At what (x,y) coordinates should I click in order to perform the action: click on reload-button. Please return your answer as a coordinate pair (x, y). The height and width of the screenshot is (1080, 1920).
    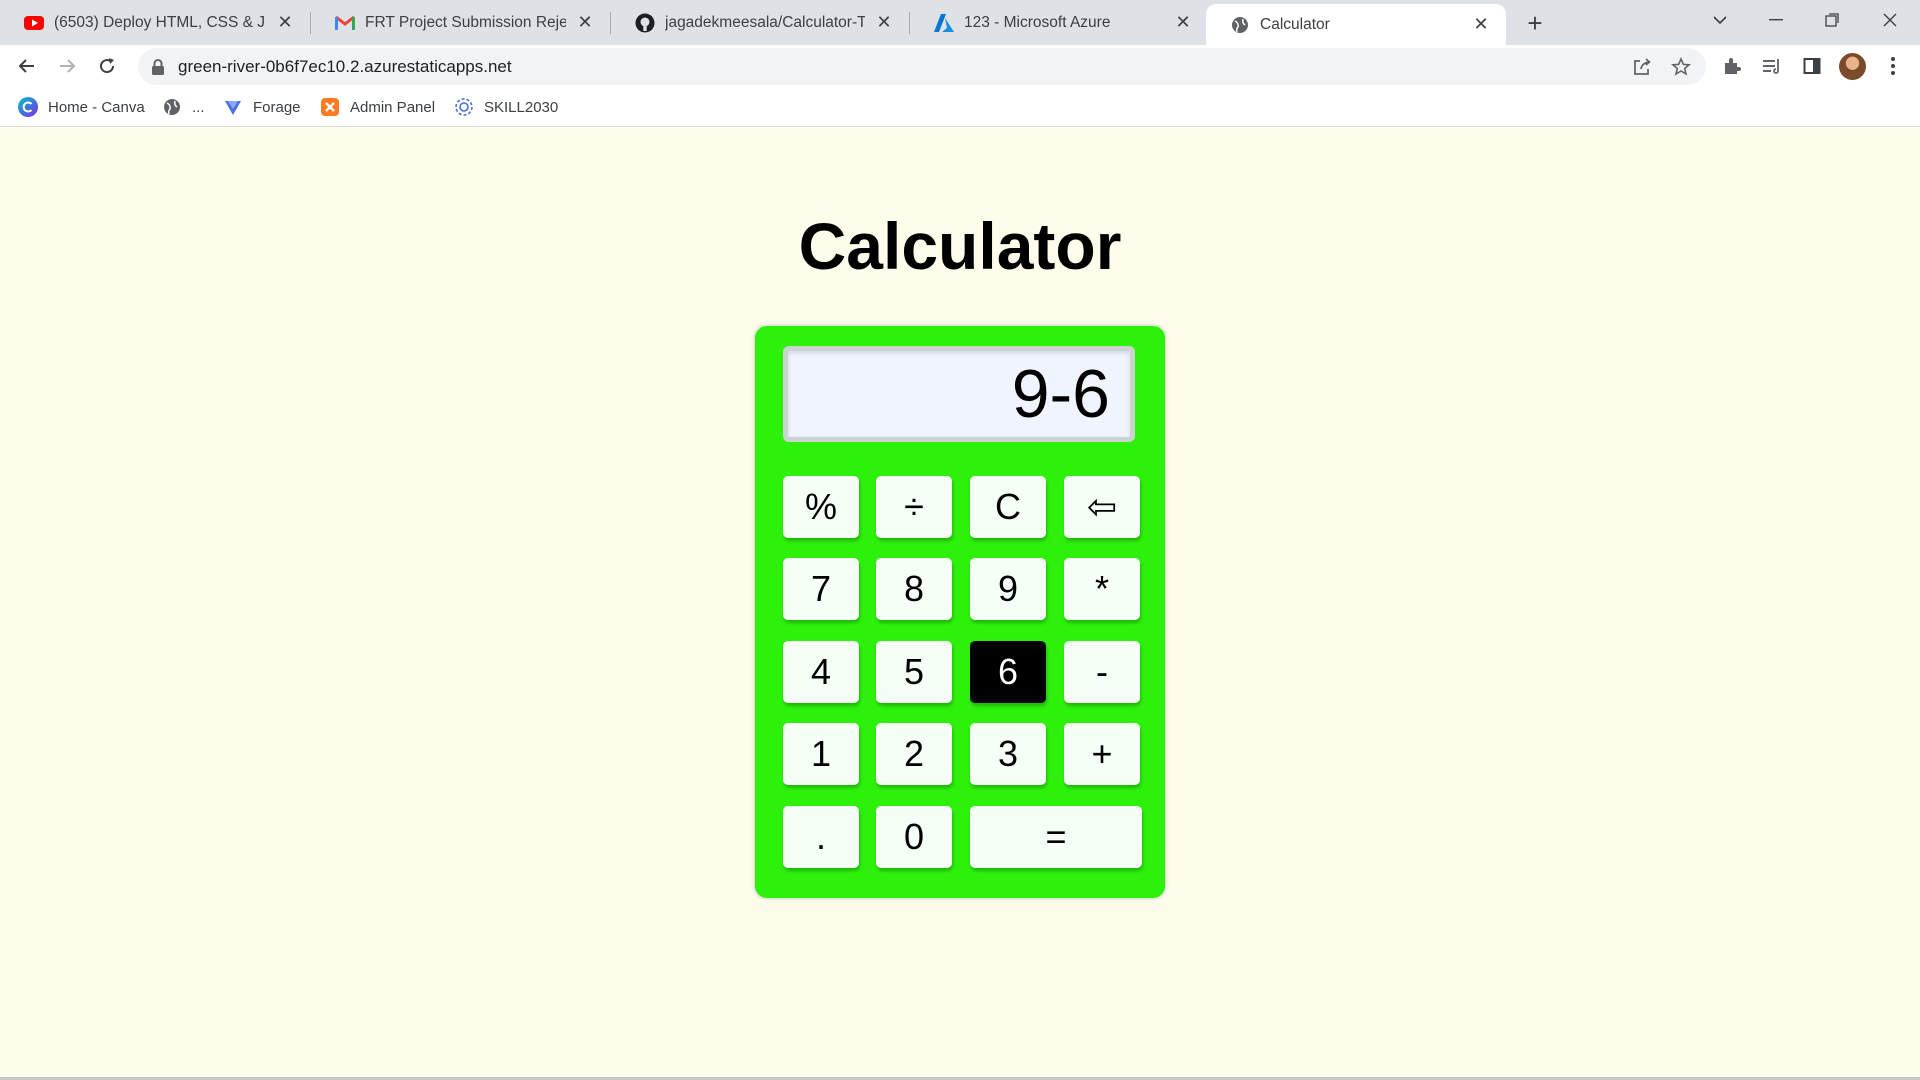
    Looking at the image, I should click on (107, 66).